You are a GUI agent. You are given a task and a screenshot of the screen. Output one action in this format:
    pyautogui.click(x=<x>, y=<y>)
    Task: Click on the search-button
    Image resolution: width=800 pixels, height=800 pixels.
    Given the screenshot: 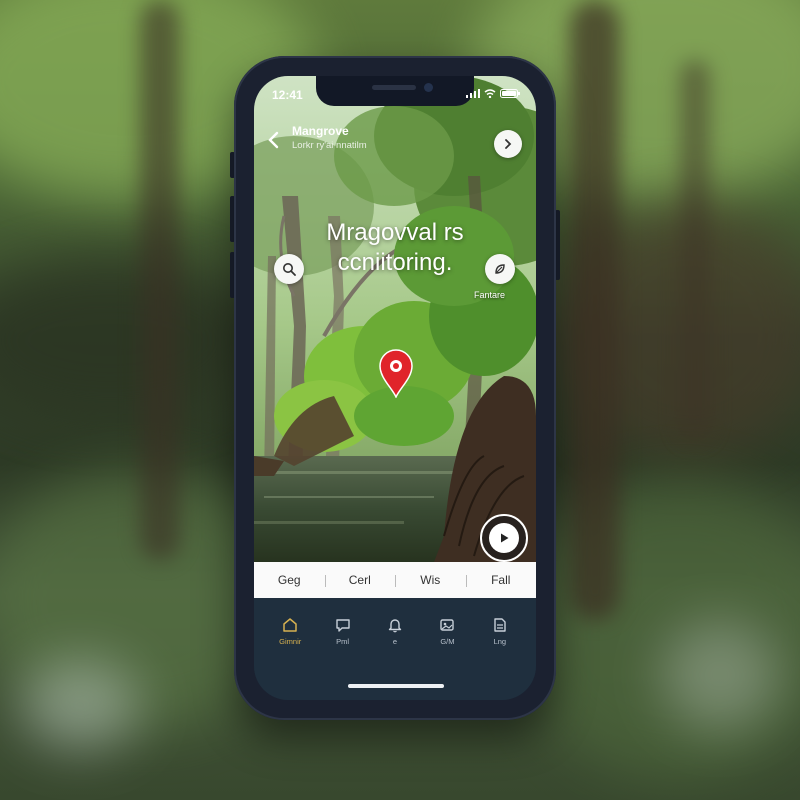 What is the action you would take?
    pyautogui.click(x=289, y=269)
    